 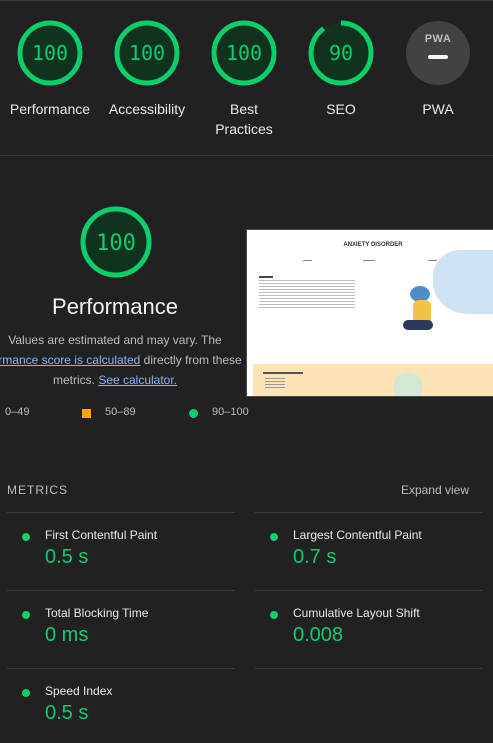 I want to click on thumbnail-band-heading, so click(x=283, y=373).